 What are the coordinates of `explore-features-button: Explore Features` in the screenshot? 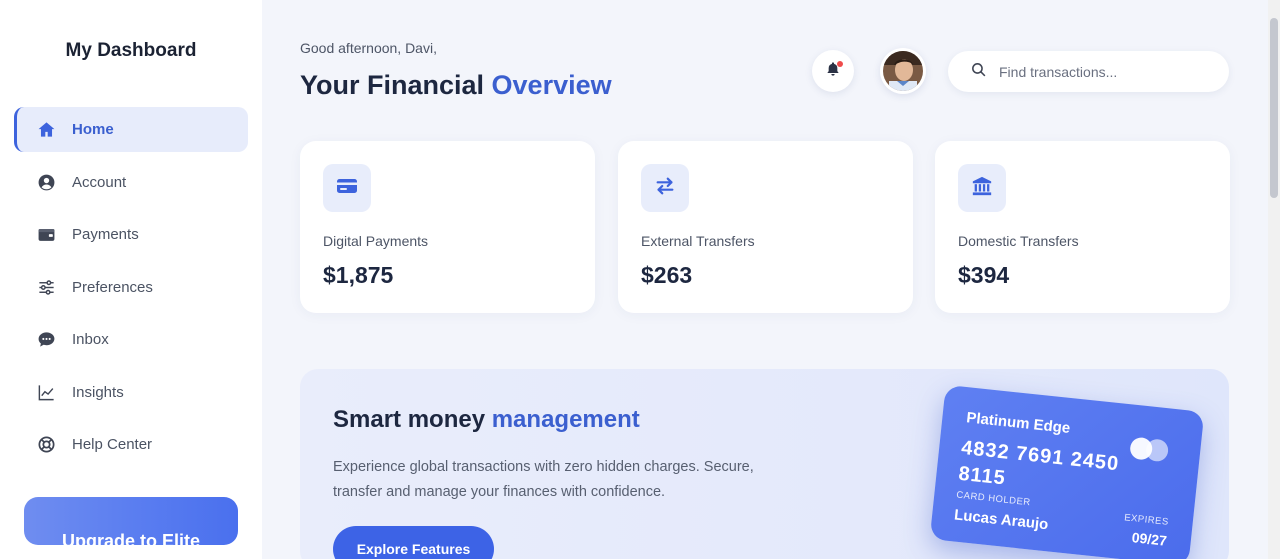 It's located at (413, 542).